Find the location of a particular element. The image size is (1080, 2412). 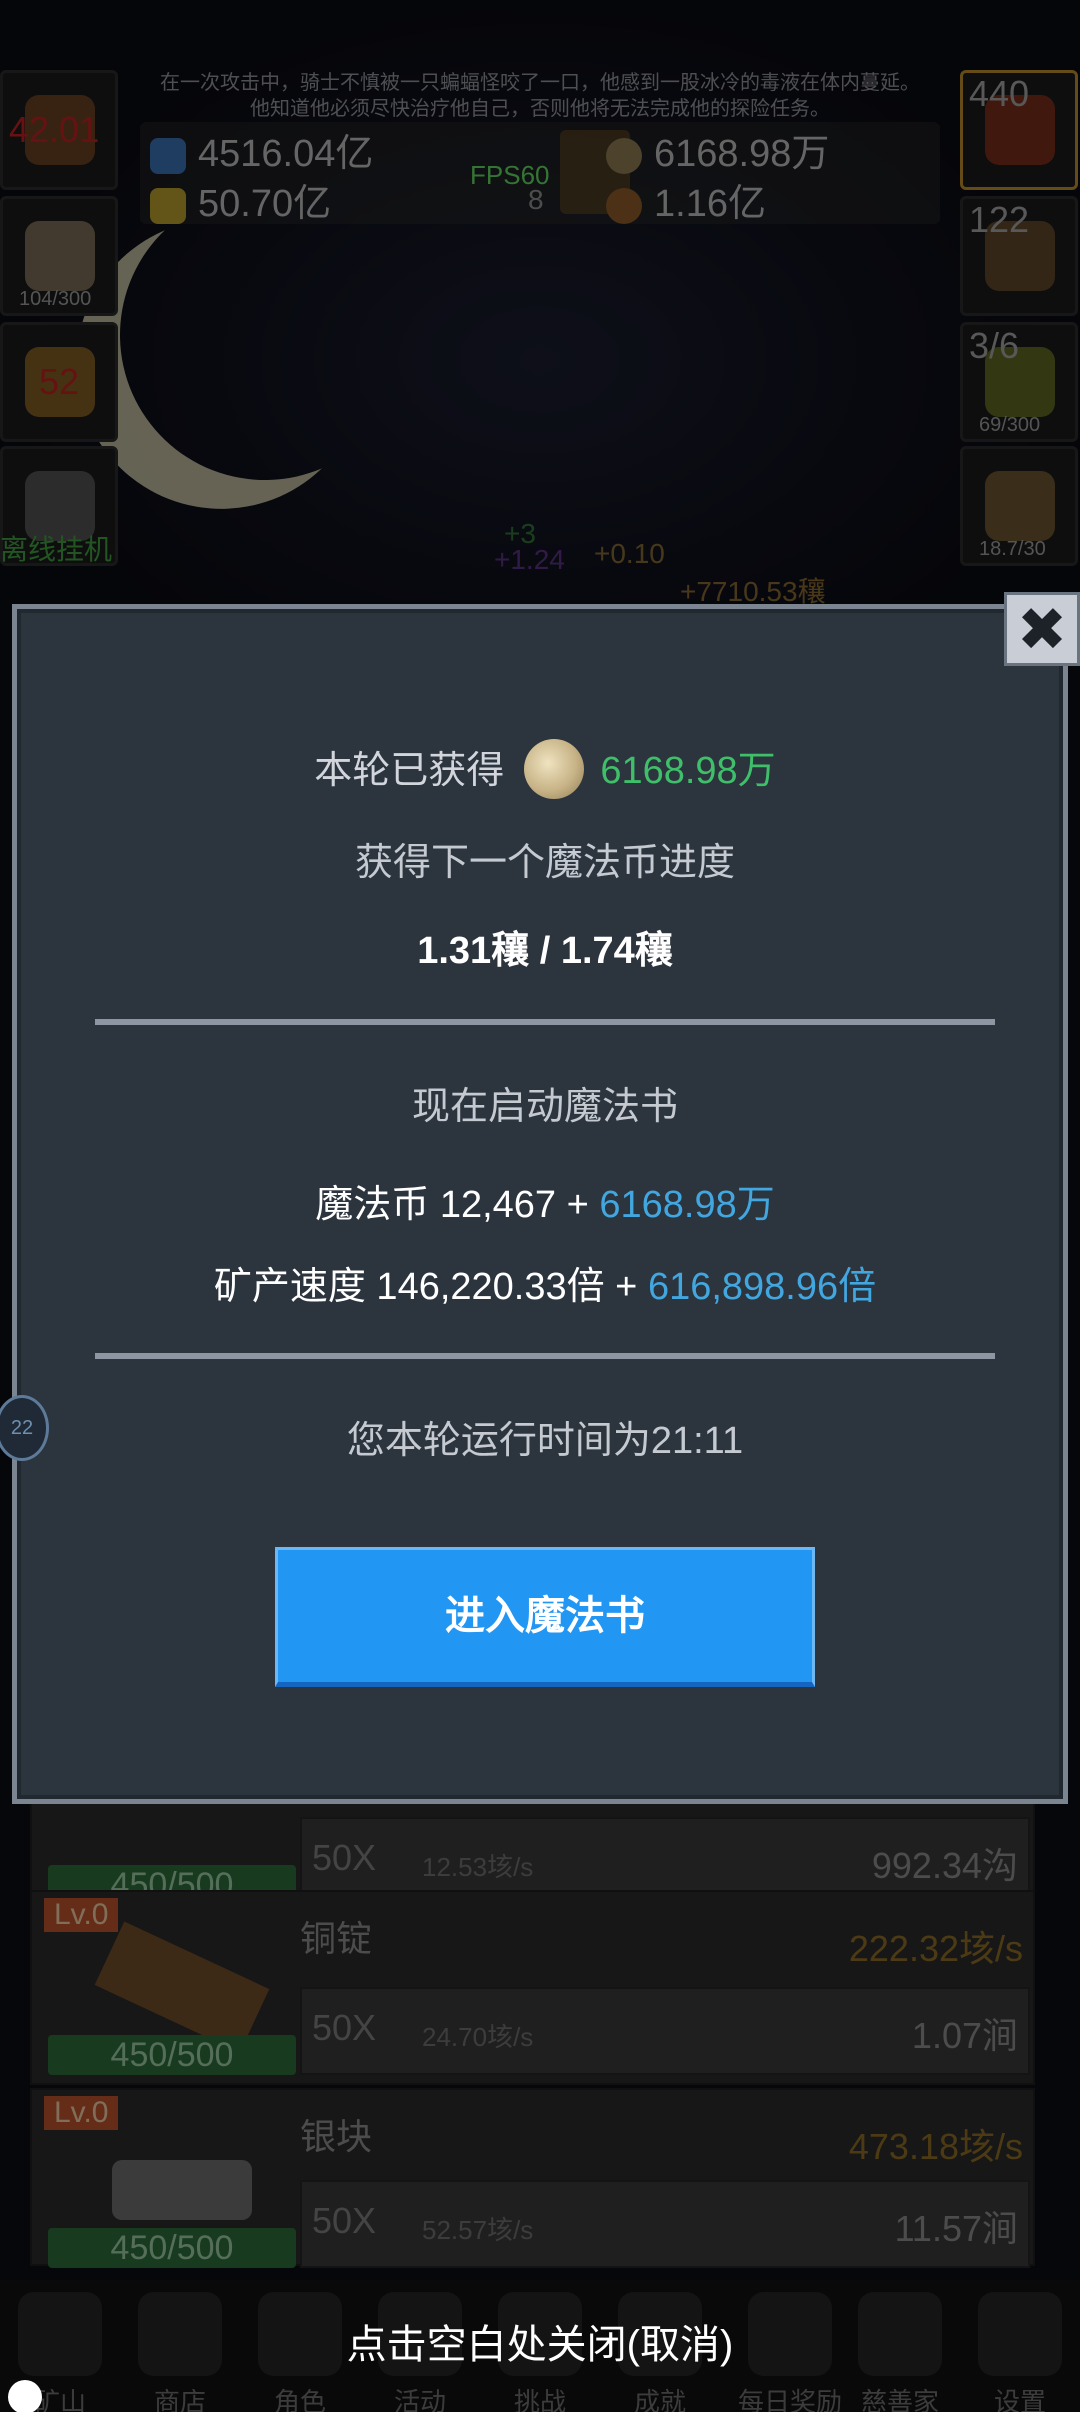

close-hint: 点击空白处关闭(取消) is located at coordinates (540, 2345).